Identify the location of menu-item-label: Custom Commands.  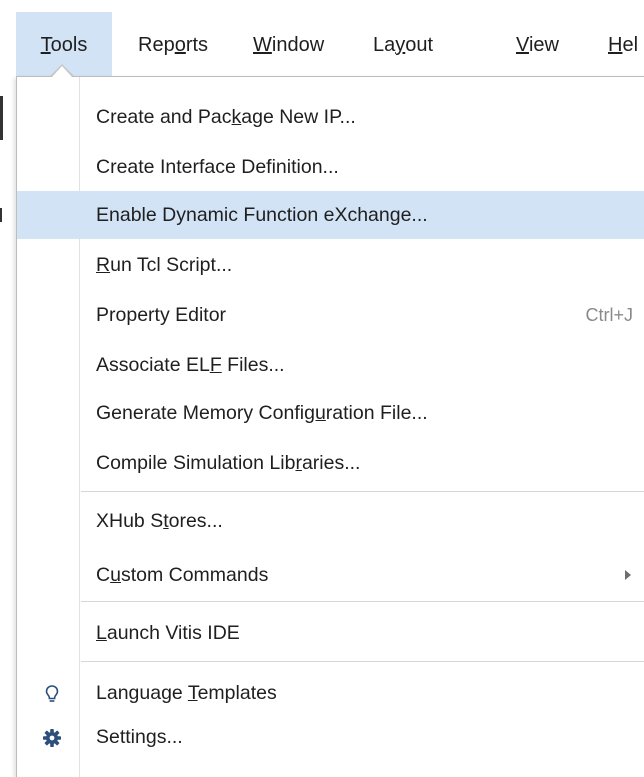
(182, 575).